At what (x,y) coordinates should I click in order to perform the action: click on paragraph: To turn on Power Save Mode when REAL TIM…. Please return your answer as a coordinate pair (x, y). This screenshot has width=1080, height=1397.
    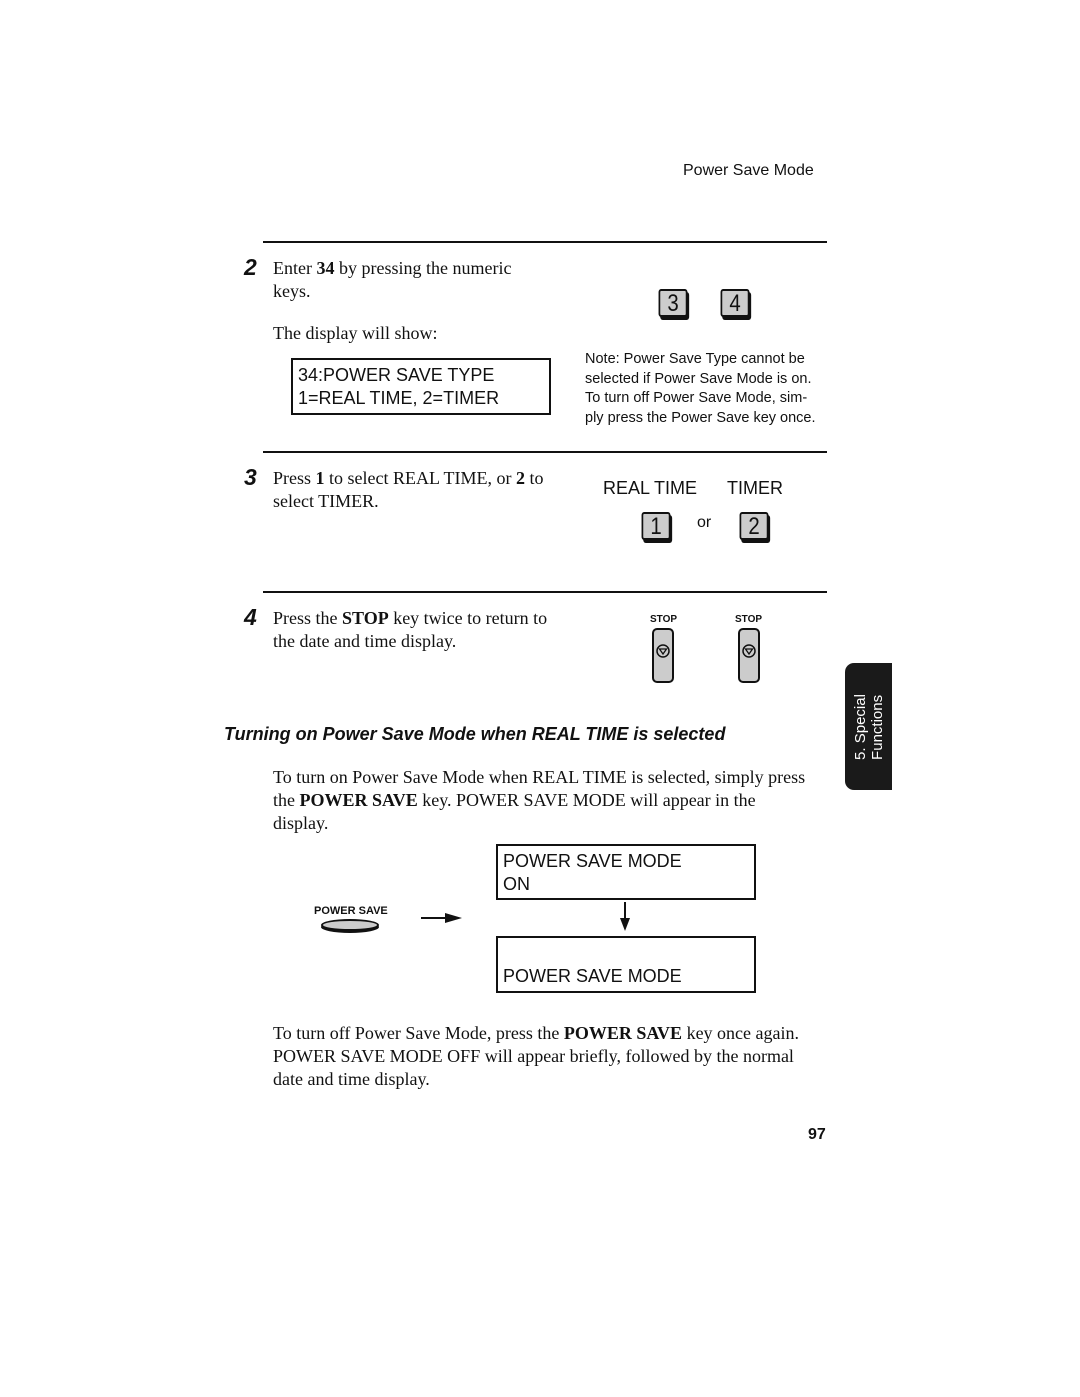
    Looking at the image, I should click on (543, 800).